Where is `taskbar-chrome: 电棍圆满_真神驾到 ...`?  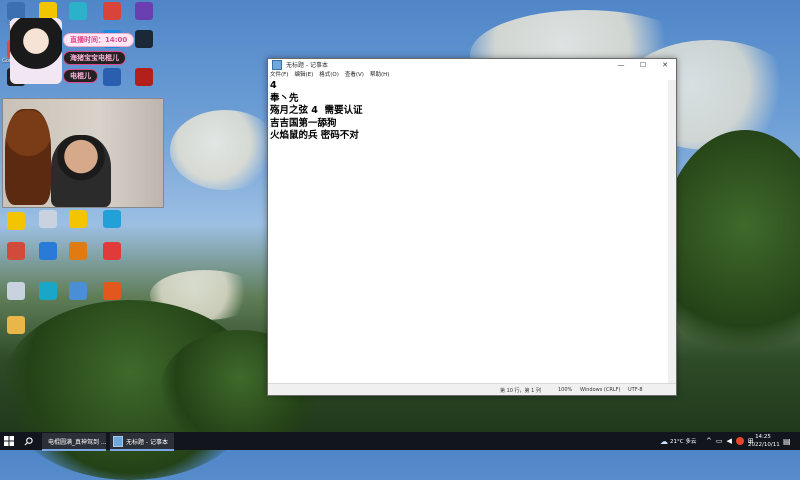
taskbar-chrome: 电棍圆满_真神驾到 ... is located at coordinates (74, 442).